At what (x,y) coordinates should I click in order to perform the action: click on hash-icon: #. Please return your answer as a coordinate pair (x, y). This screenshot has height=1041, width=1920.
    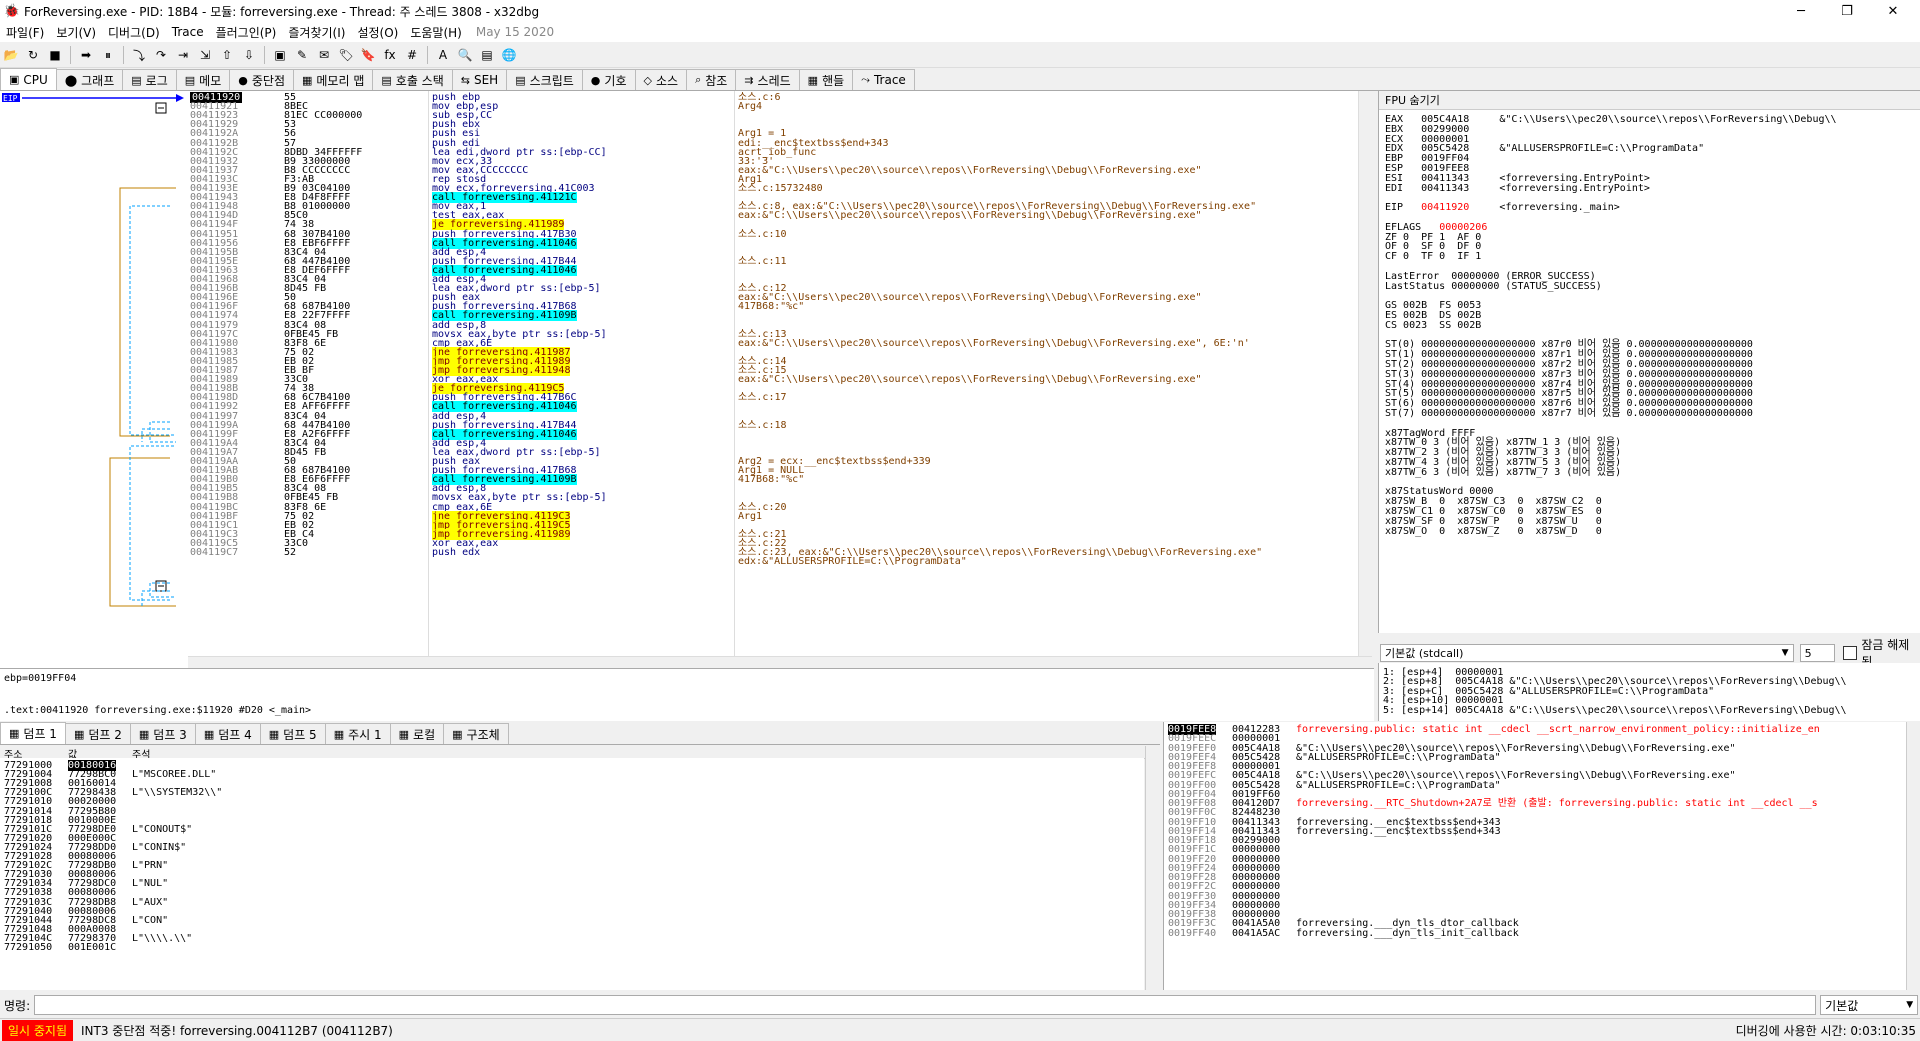
    Looking at the image, I should click on (412, 55).